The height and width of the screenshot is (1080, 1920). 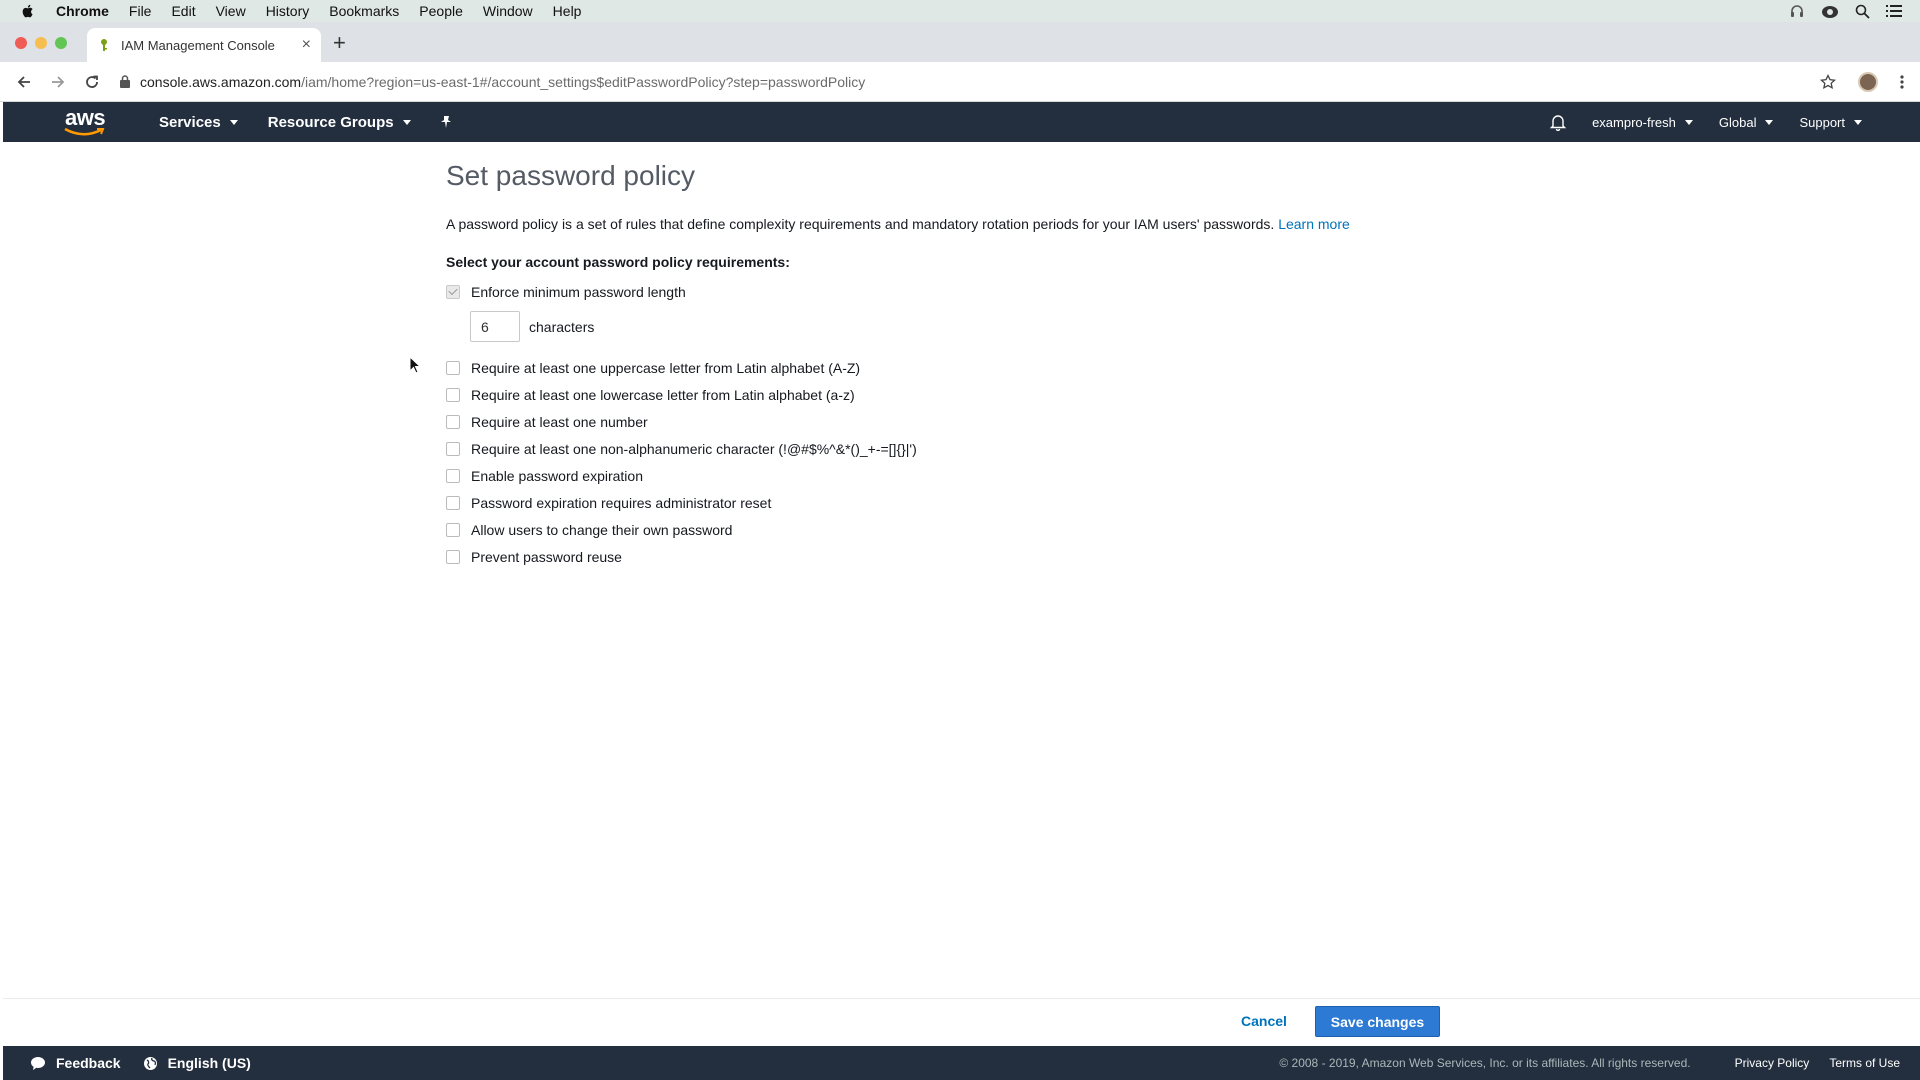 I want to click on menu-chrome: Chrome, so click(x=82, y=11).